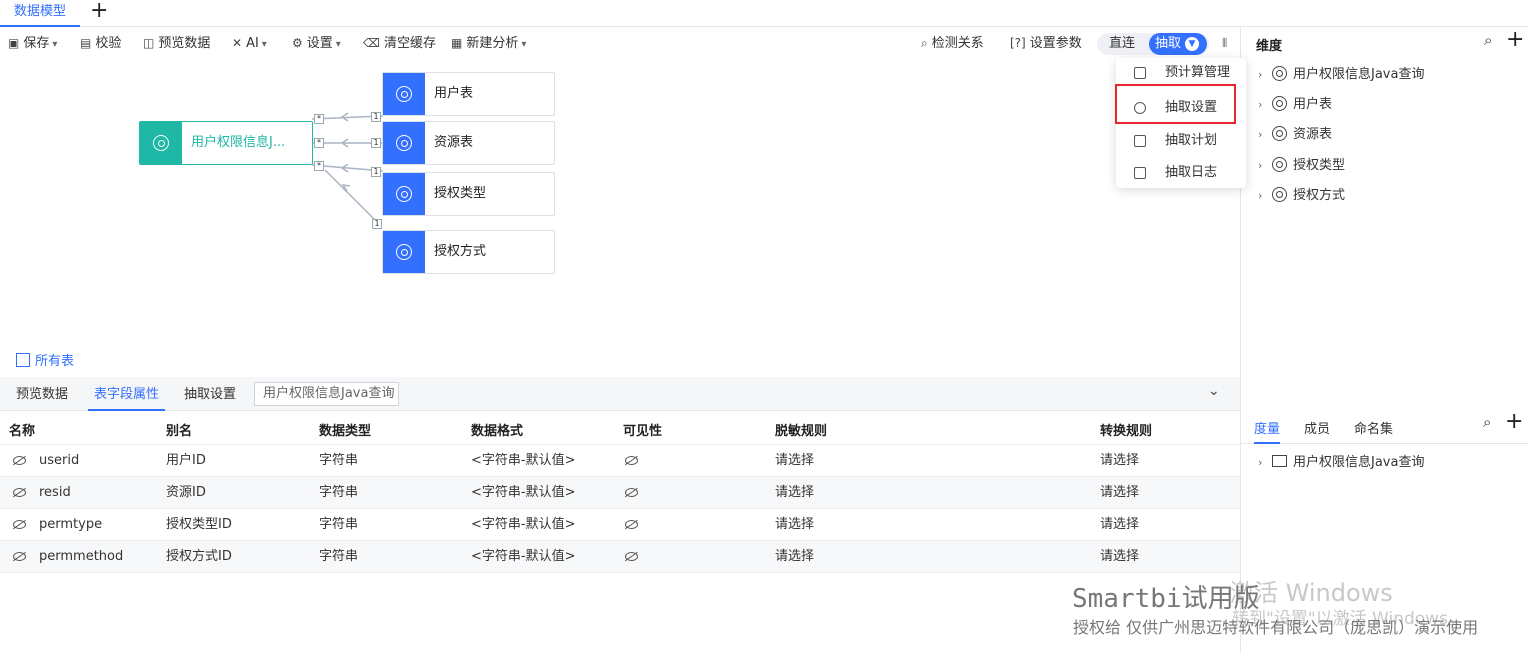  What do you see at coordinates (1181, 73) in the screenshot?
I see `menu-item-precompute: 预计算管理` at bounding box center [1181, 73].